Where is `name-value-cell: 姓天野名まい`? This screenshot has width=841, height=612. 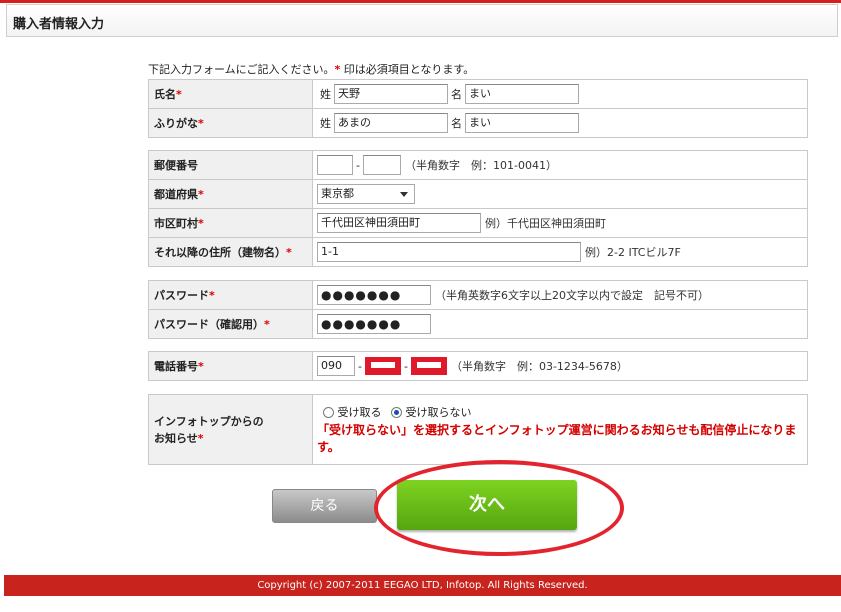 name-value-cell: 姓天野名まい is located at coordinates (560, 94).